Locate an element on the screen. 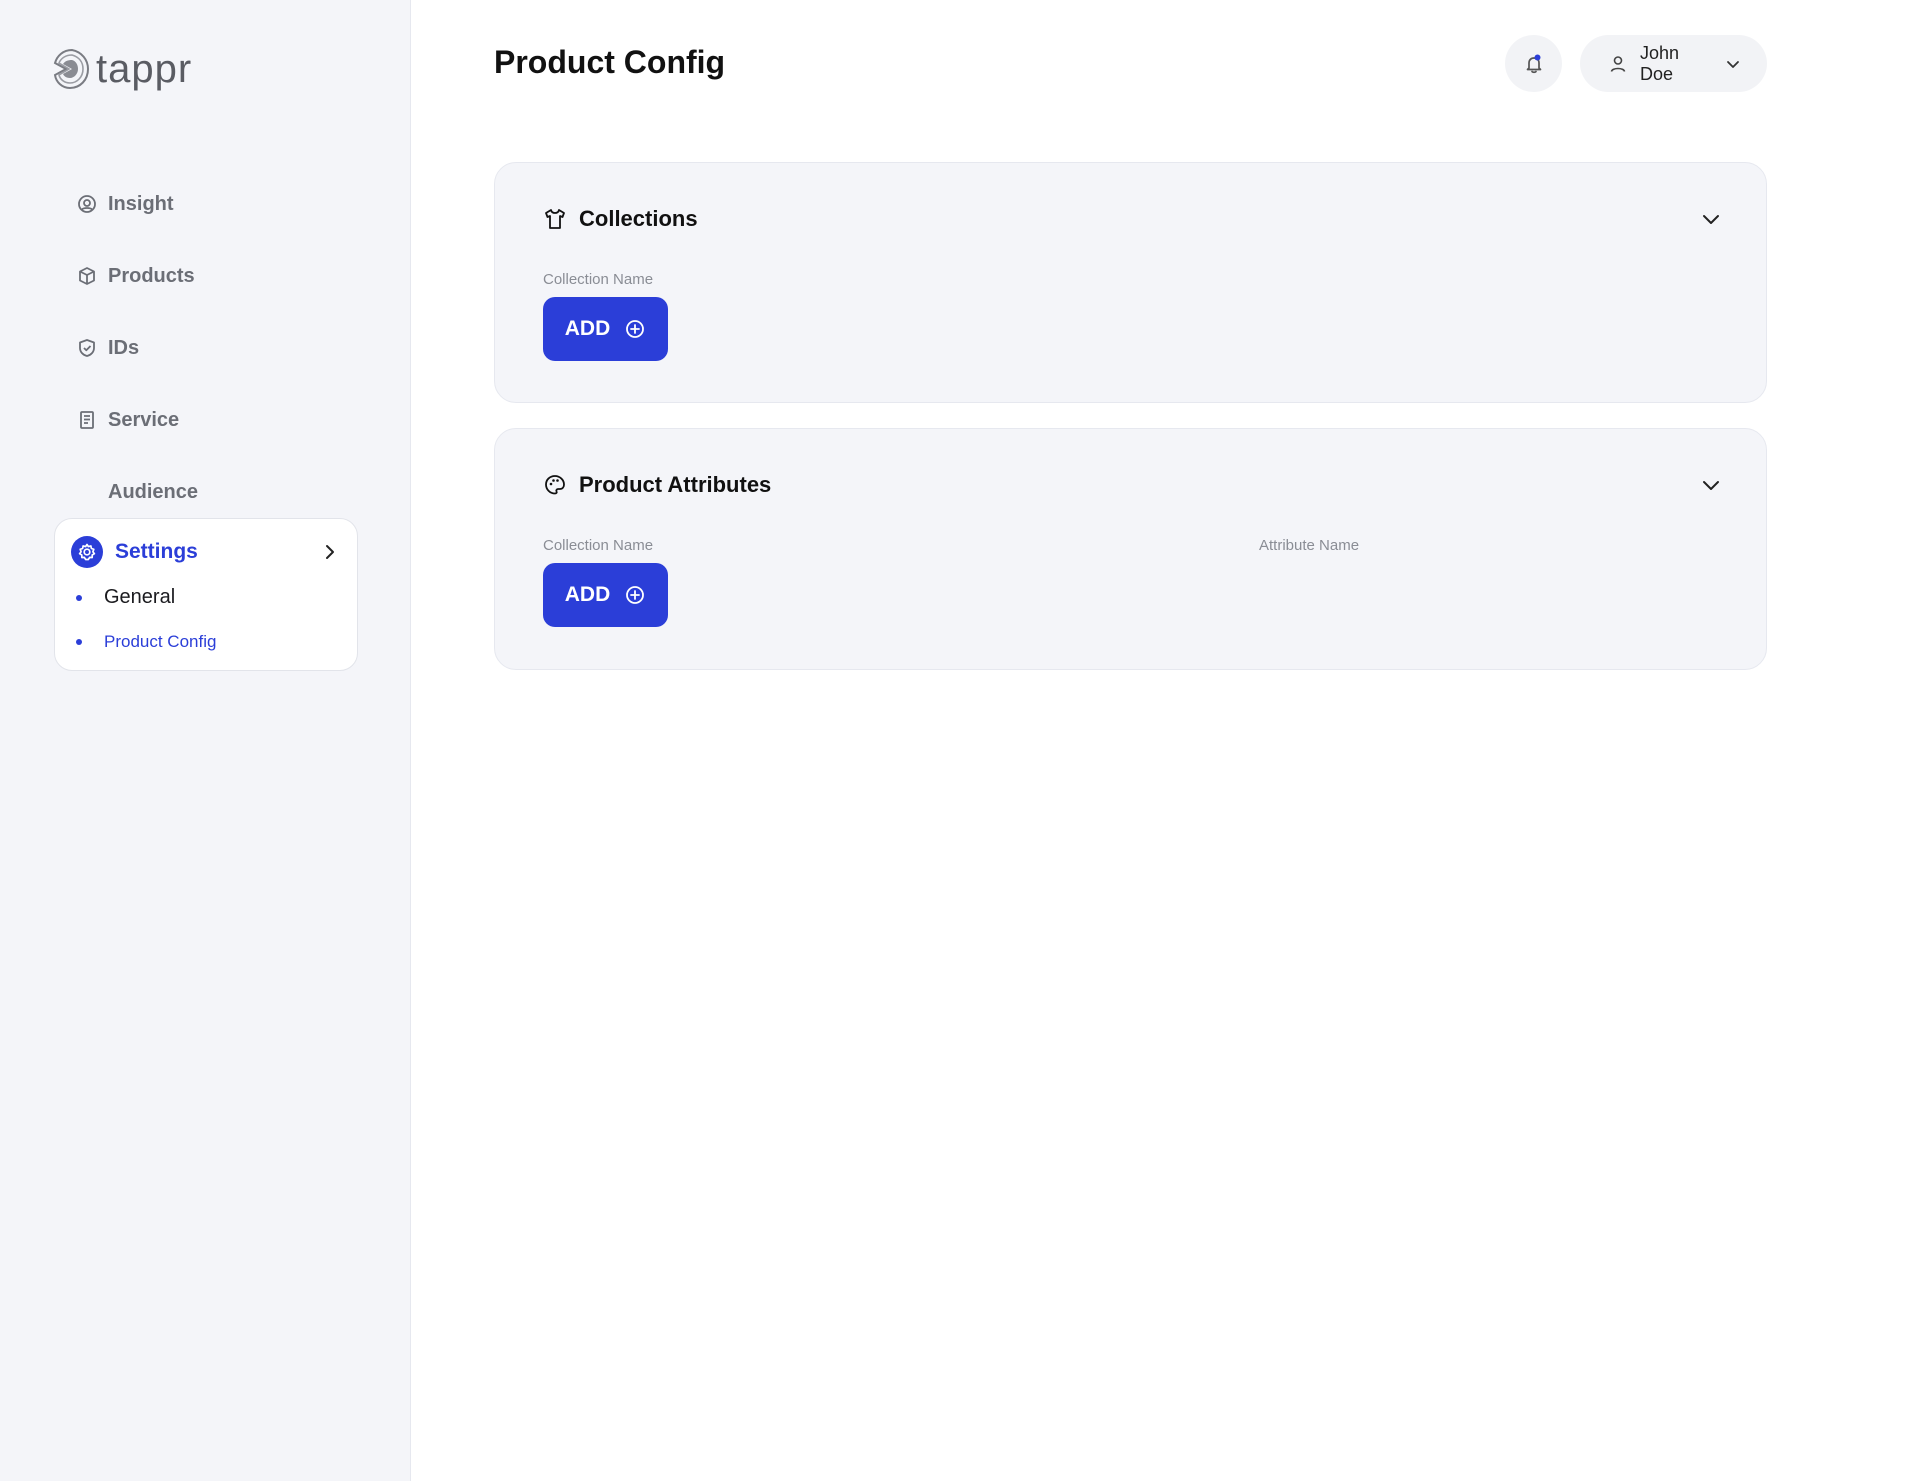 This screenshot has width=1921, height=1481. sidebar-subitem-general: General is located at coordinates (125, 597).